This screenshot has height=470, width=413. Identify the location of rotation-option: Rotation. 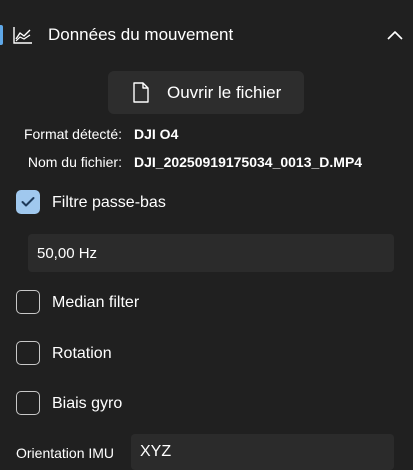
(206, 354).